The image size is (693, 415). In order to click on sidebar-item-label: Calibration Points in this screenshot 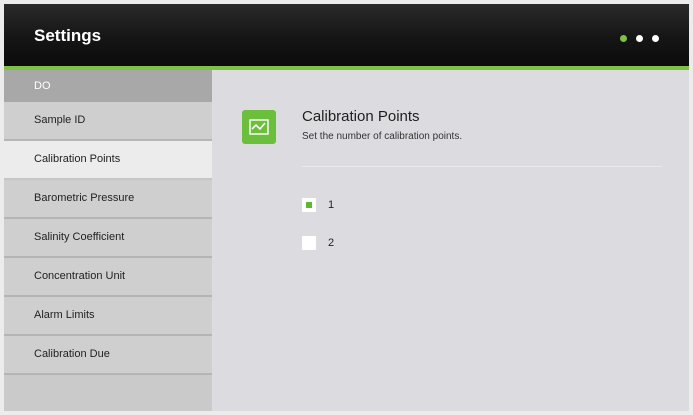, I will do `click(77, 159)`.